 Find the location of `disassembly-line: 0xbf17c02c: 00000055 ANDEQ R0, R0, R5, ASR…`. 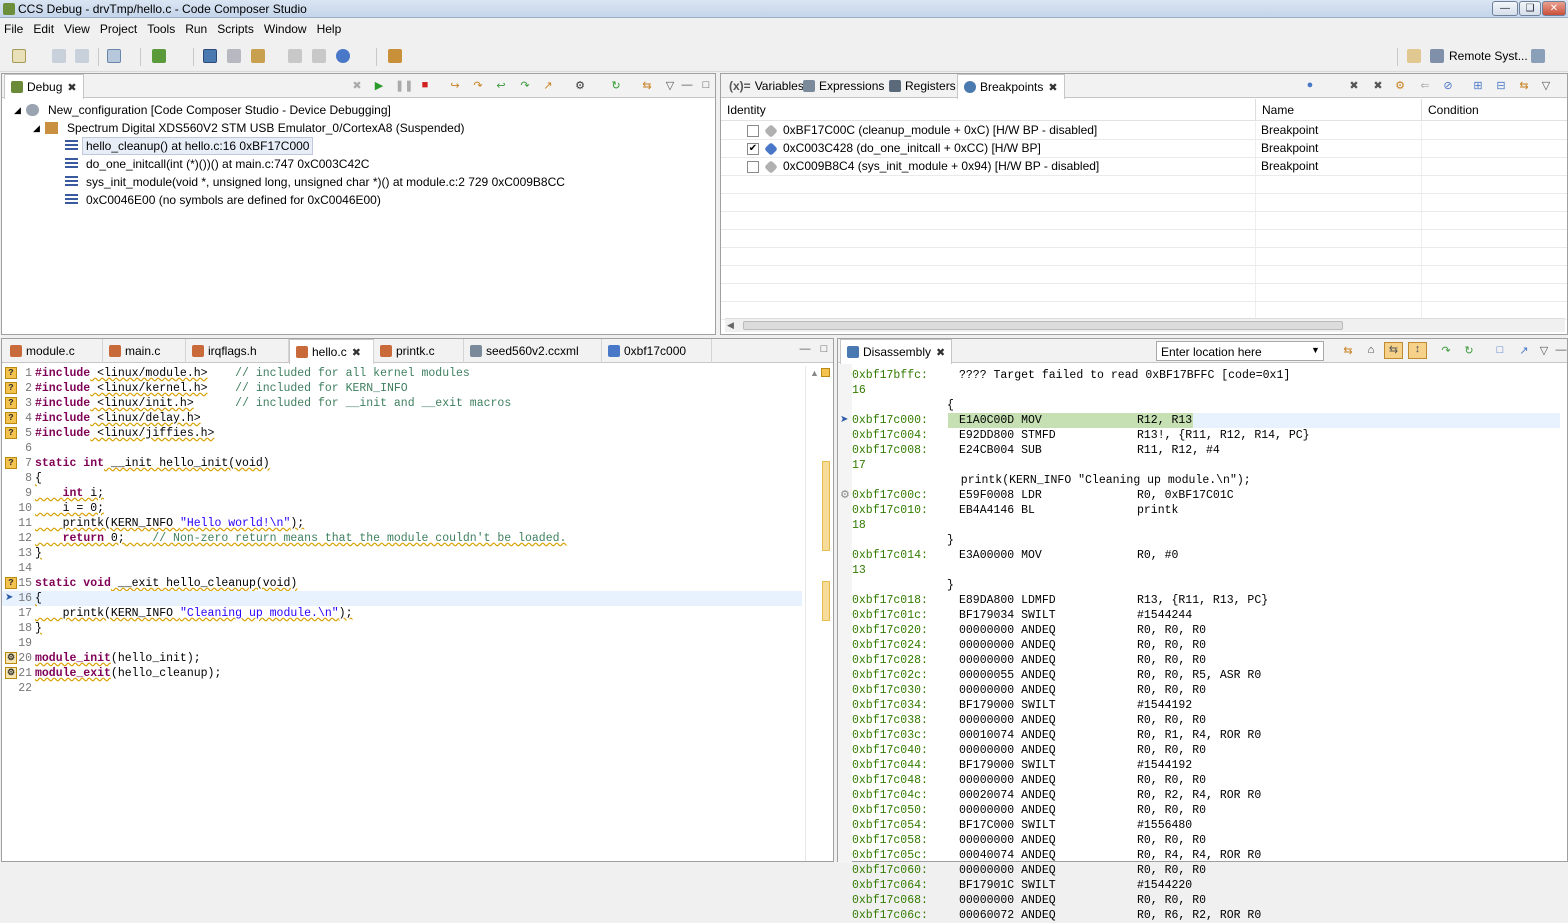

disassembly-line: 0xbf17c02c: 00000055 ANDEQ R0, R0, R5, ASR… is located at coordinates (1199, 675).